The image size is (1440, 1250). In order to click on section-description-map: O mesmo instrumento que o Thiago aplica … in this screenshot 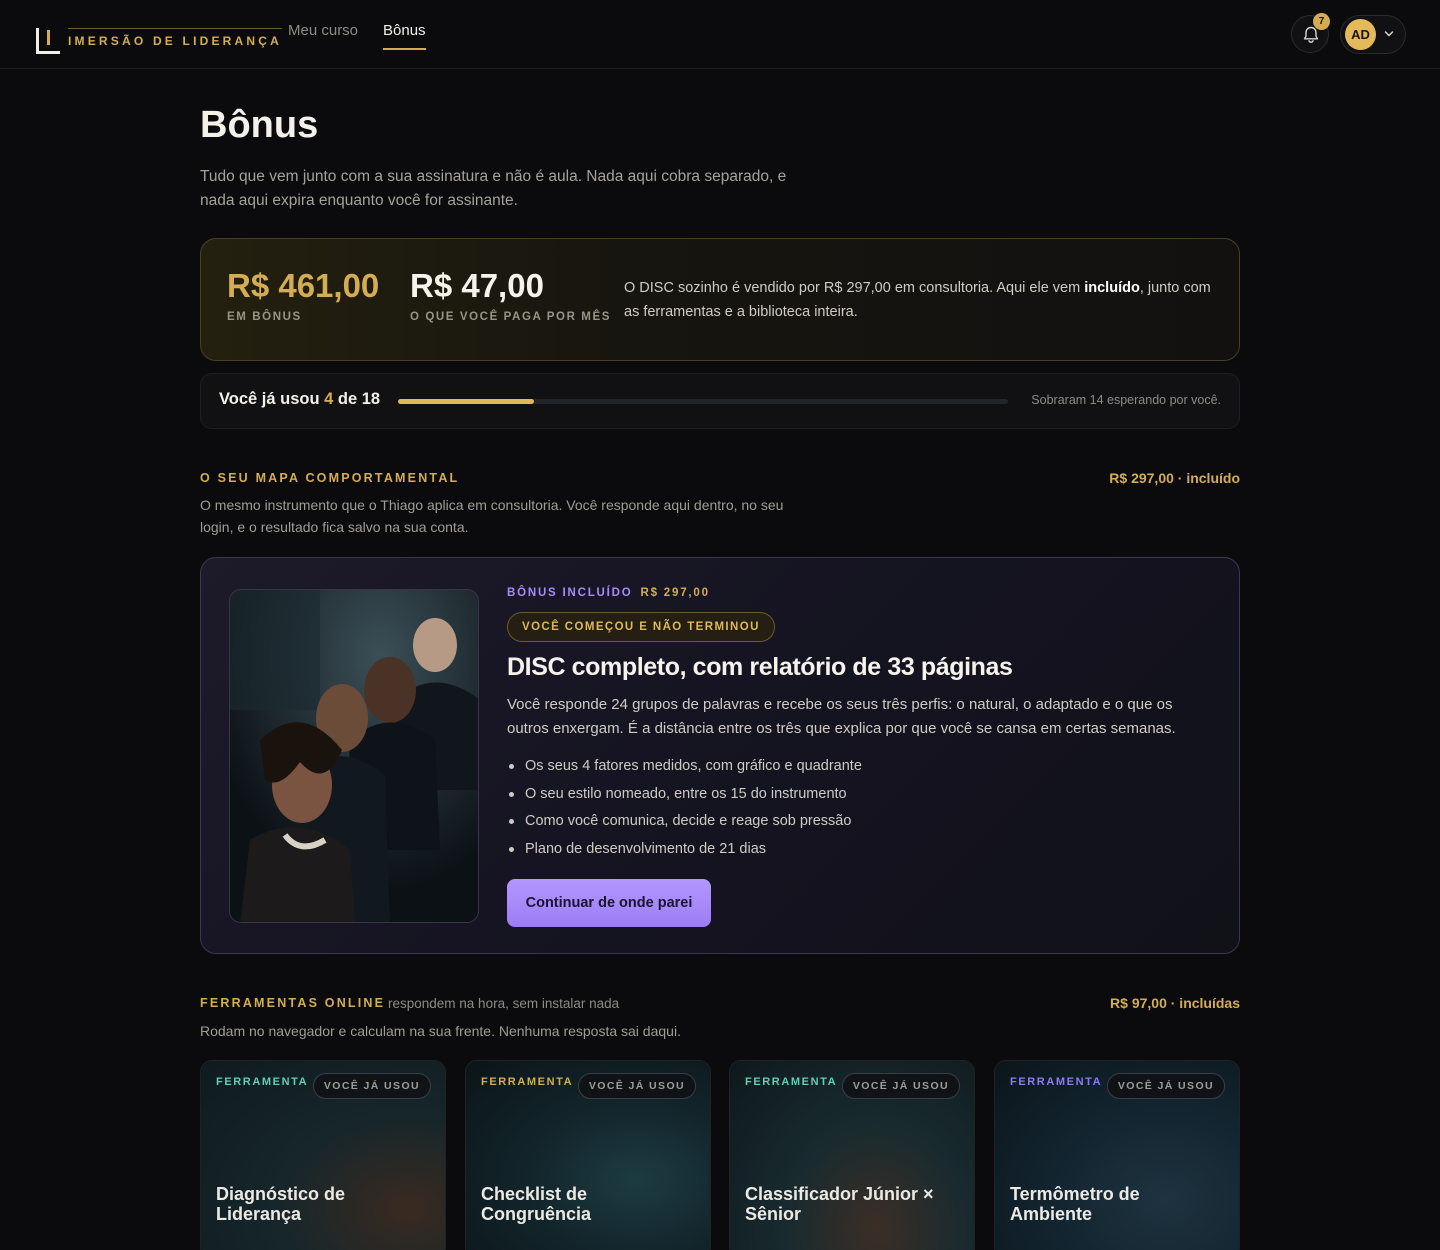, I will do `click(492, 516)`.